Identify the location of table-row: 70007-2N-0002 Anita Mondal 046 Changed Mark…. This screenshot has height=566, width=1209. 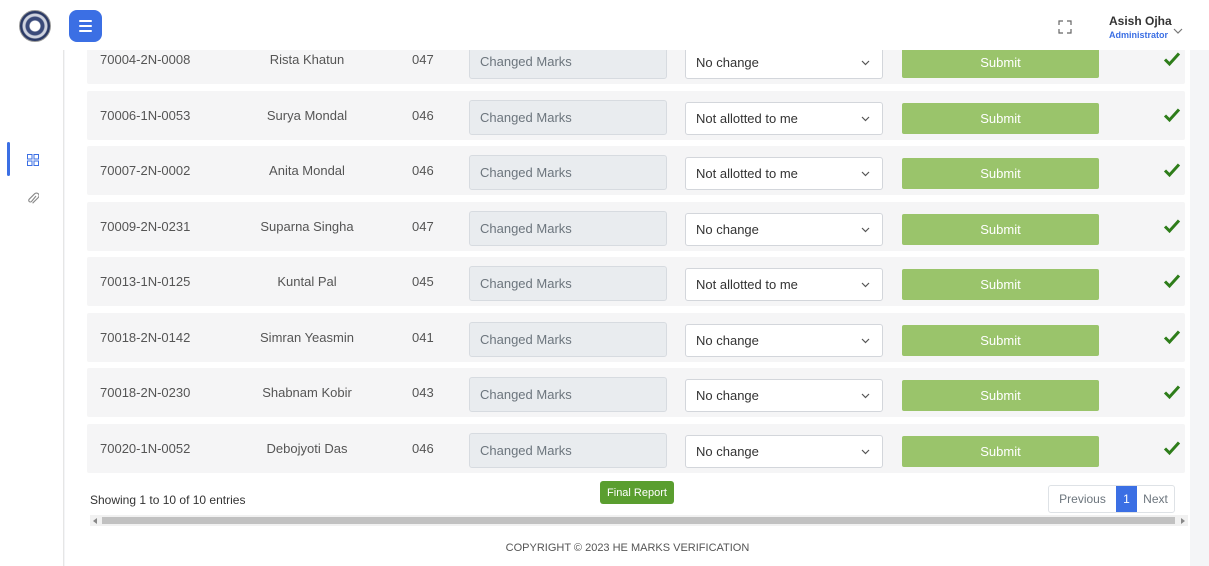
(636, 170).